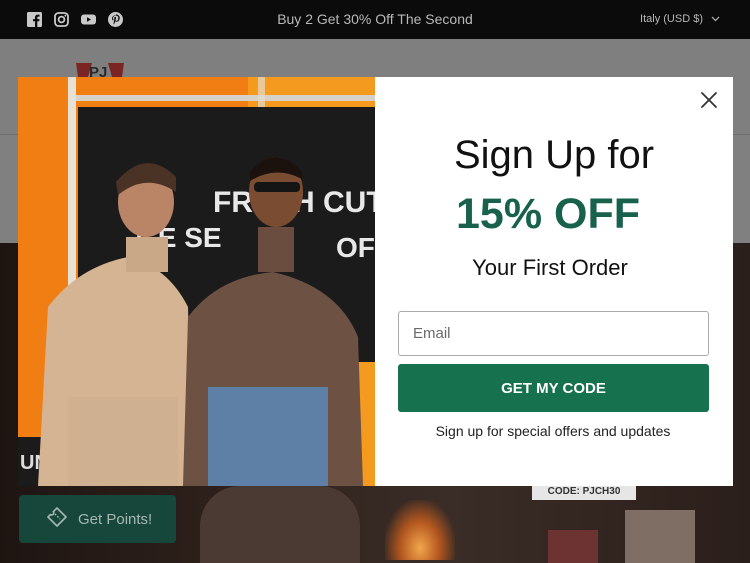 The image size is (750, 563). I want to click on chevron-down-icon, so click(715, 19).